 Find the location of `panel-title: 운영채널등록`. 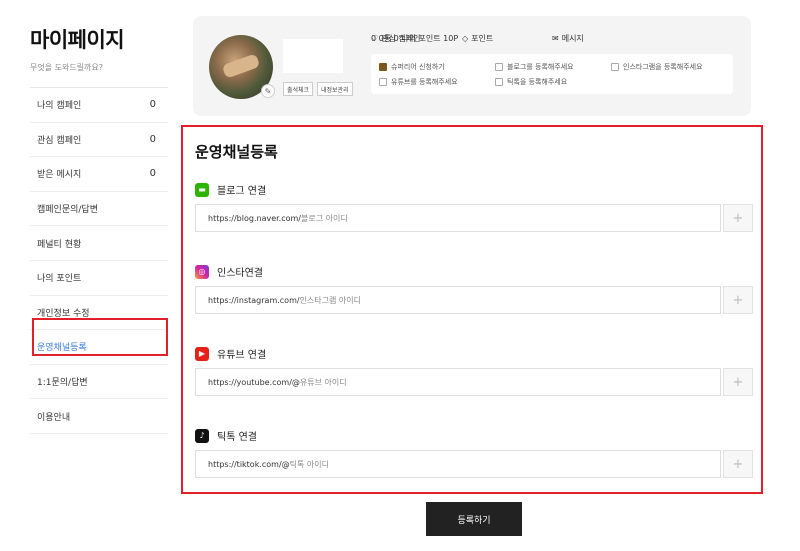

panel-title: 운영채널등록 is located at coordinates (236, 152).